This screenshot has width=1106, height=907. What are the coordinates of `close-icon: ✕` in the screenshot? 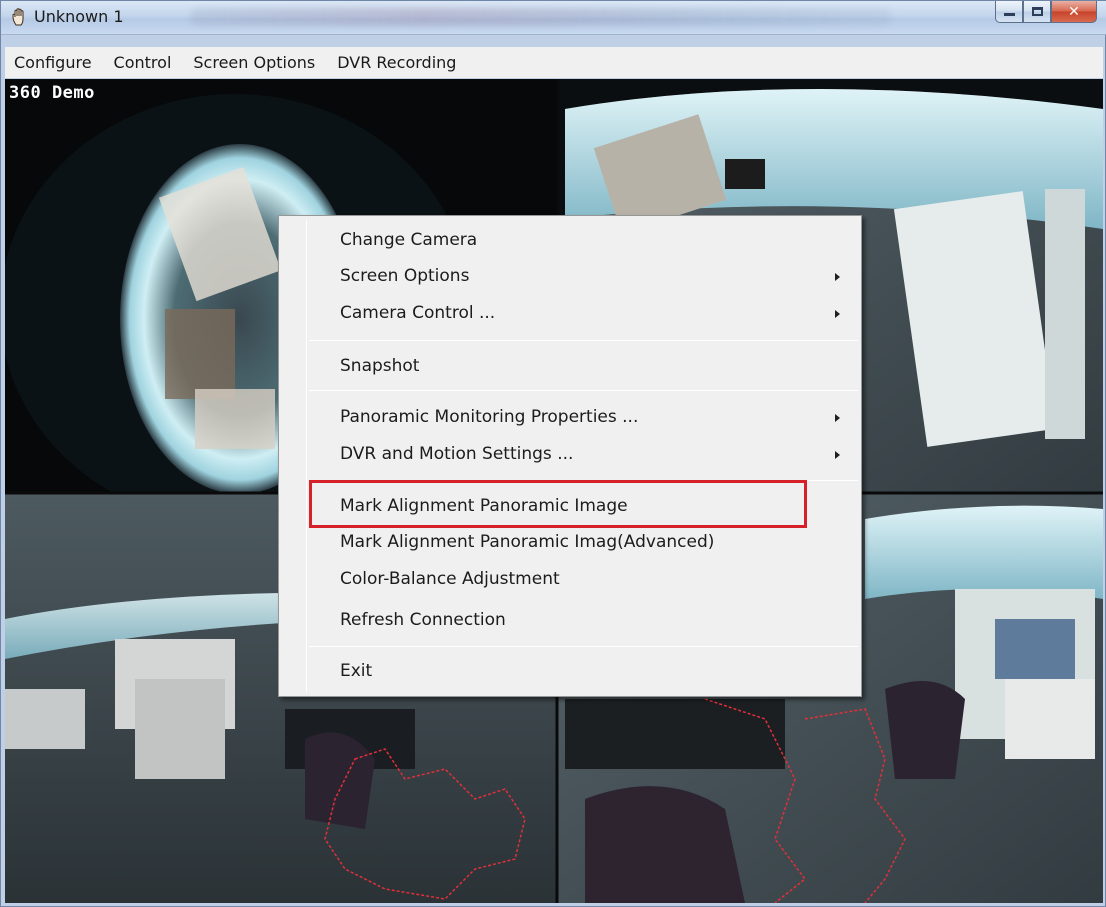 It's located at (1074, 11).